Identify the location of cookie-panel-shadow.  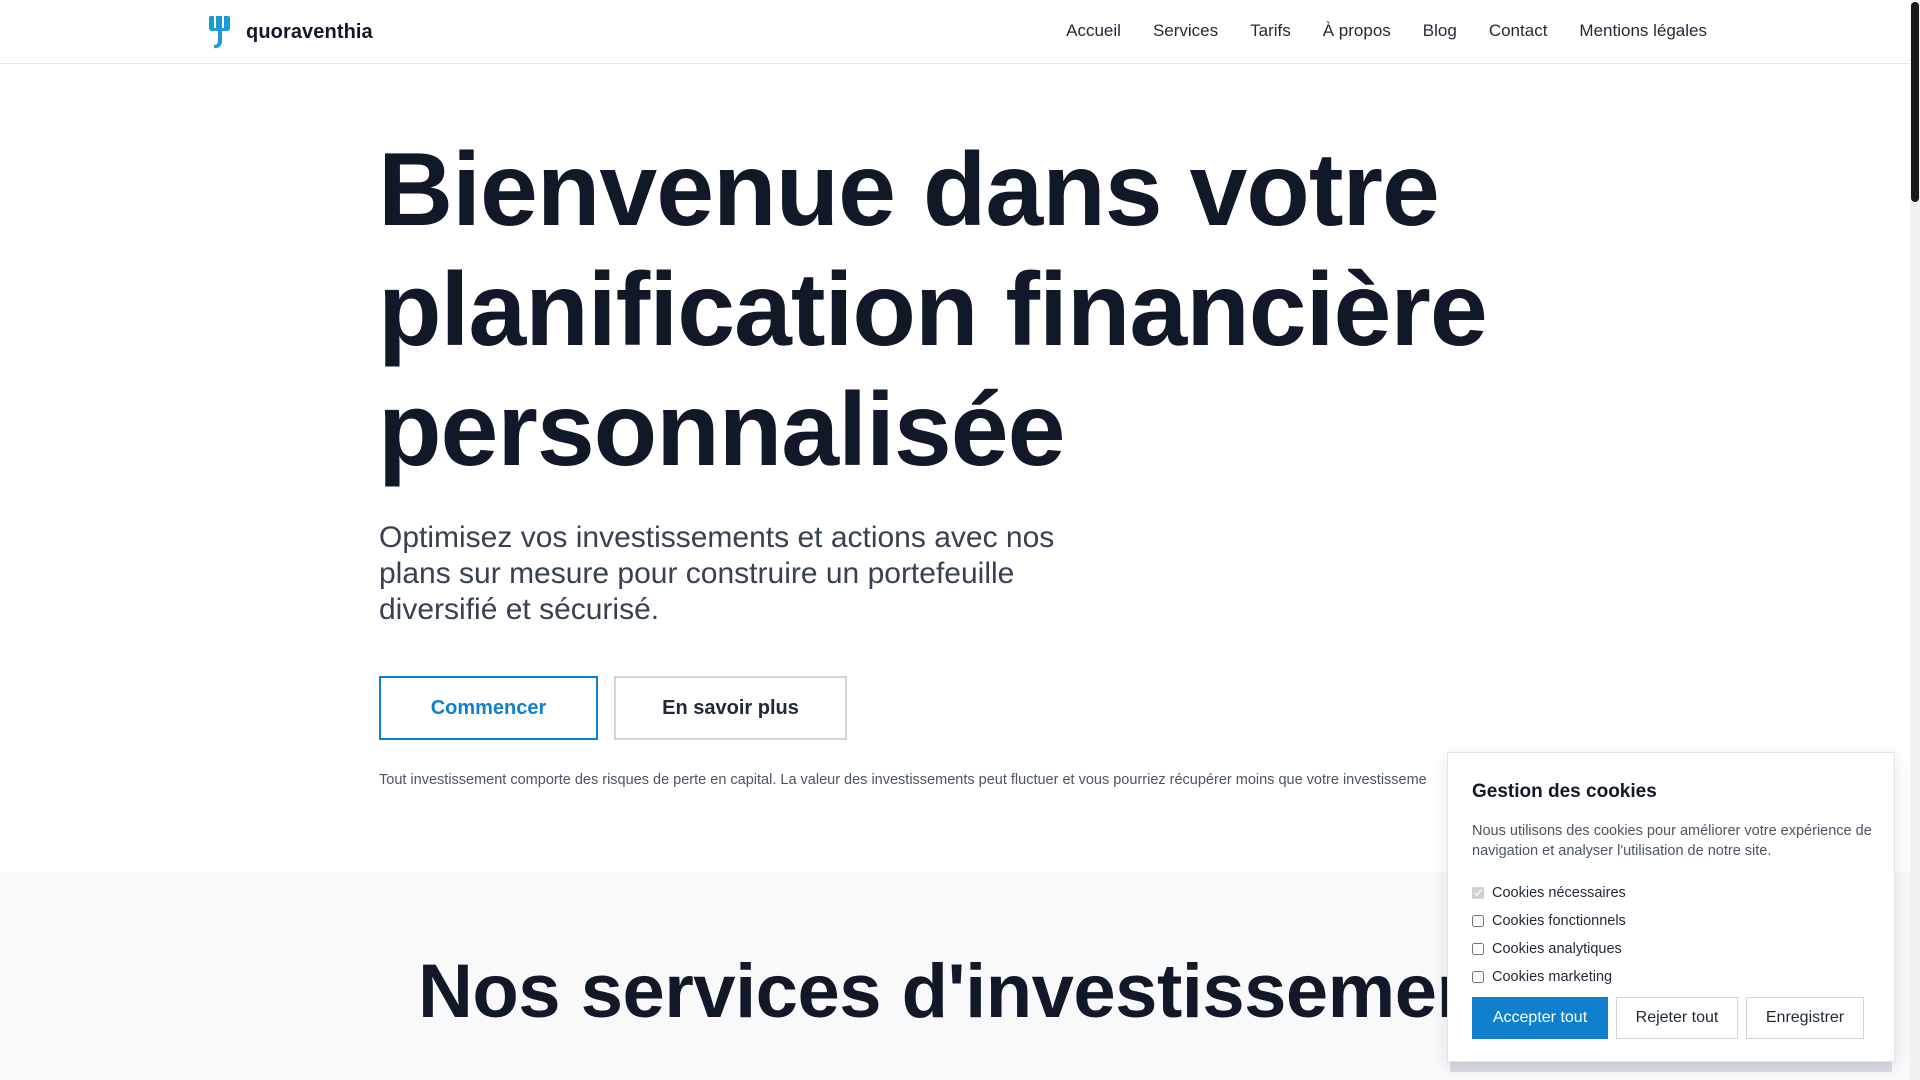
(1671, 1067).